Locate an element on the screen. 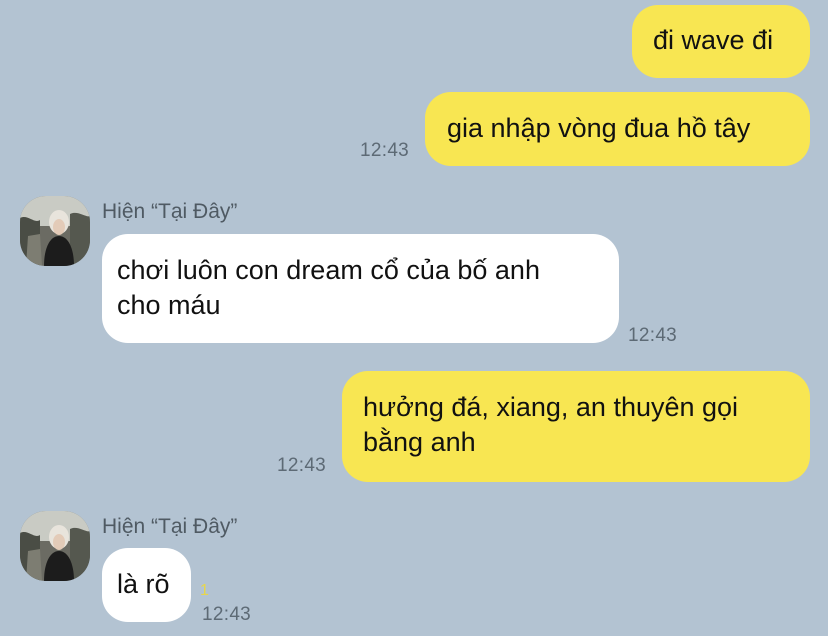 This screenshot has width=828, height=636. message-text-line: hưởng đá, xiang, an thuyên gọi is located at coordinates (551, 407).